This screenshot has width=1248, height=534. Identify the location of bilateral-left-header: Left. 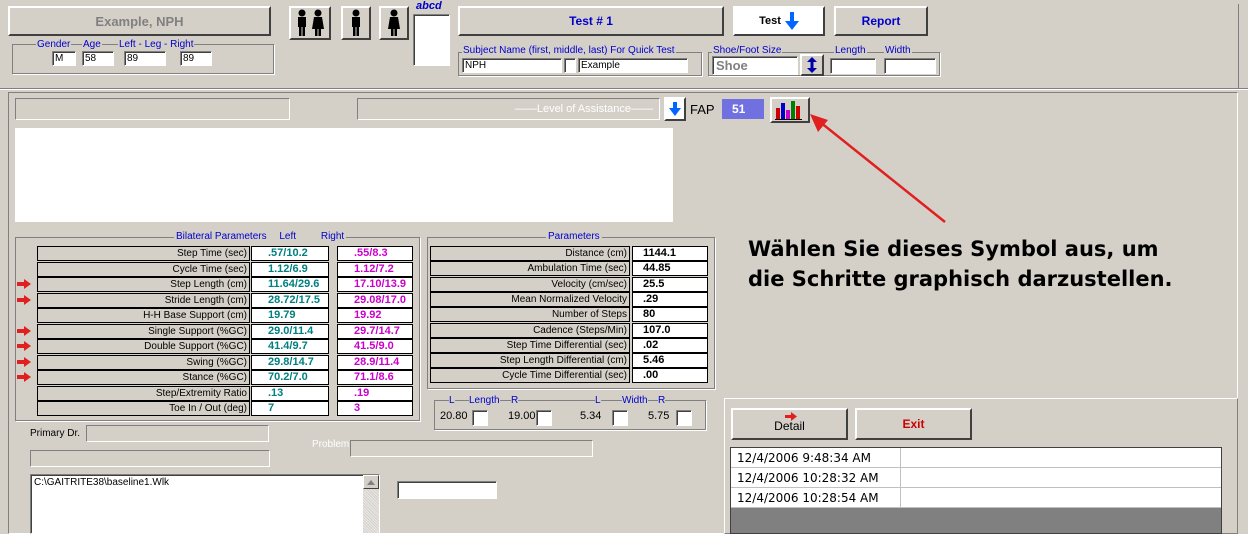
(288, 236).